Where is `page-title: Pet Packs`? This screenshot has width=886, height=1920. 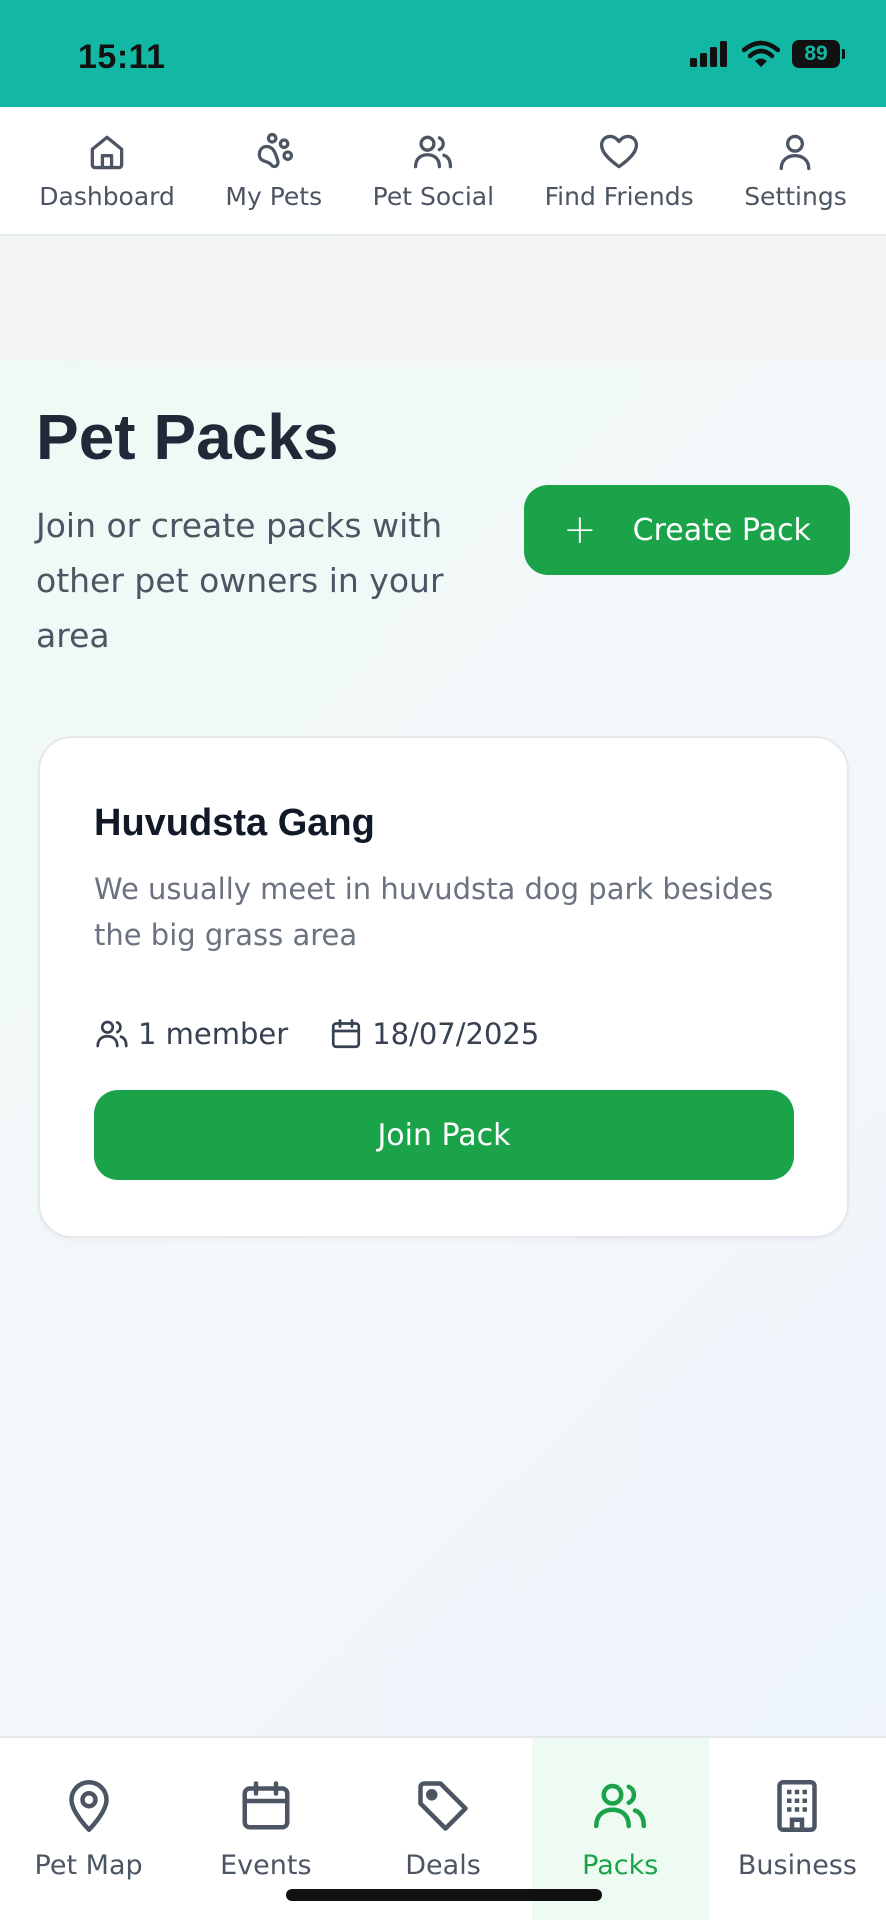
page-title: Pet Packs is located at coordinates (187, 437).